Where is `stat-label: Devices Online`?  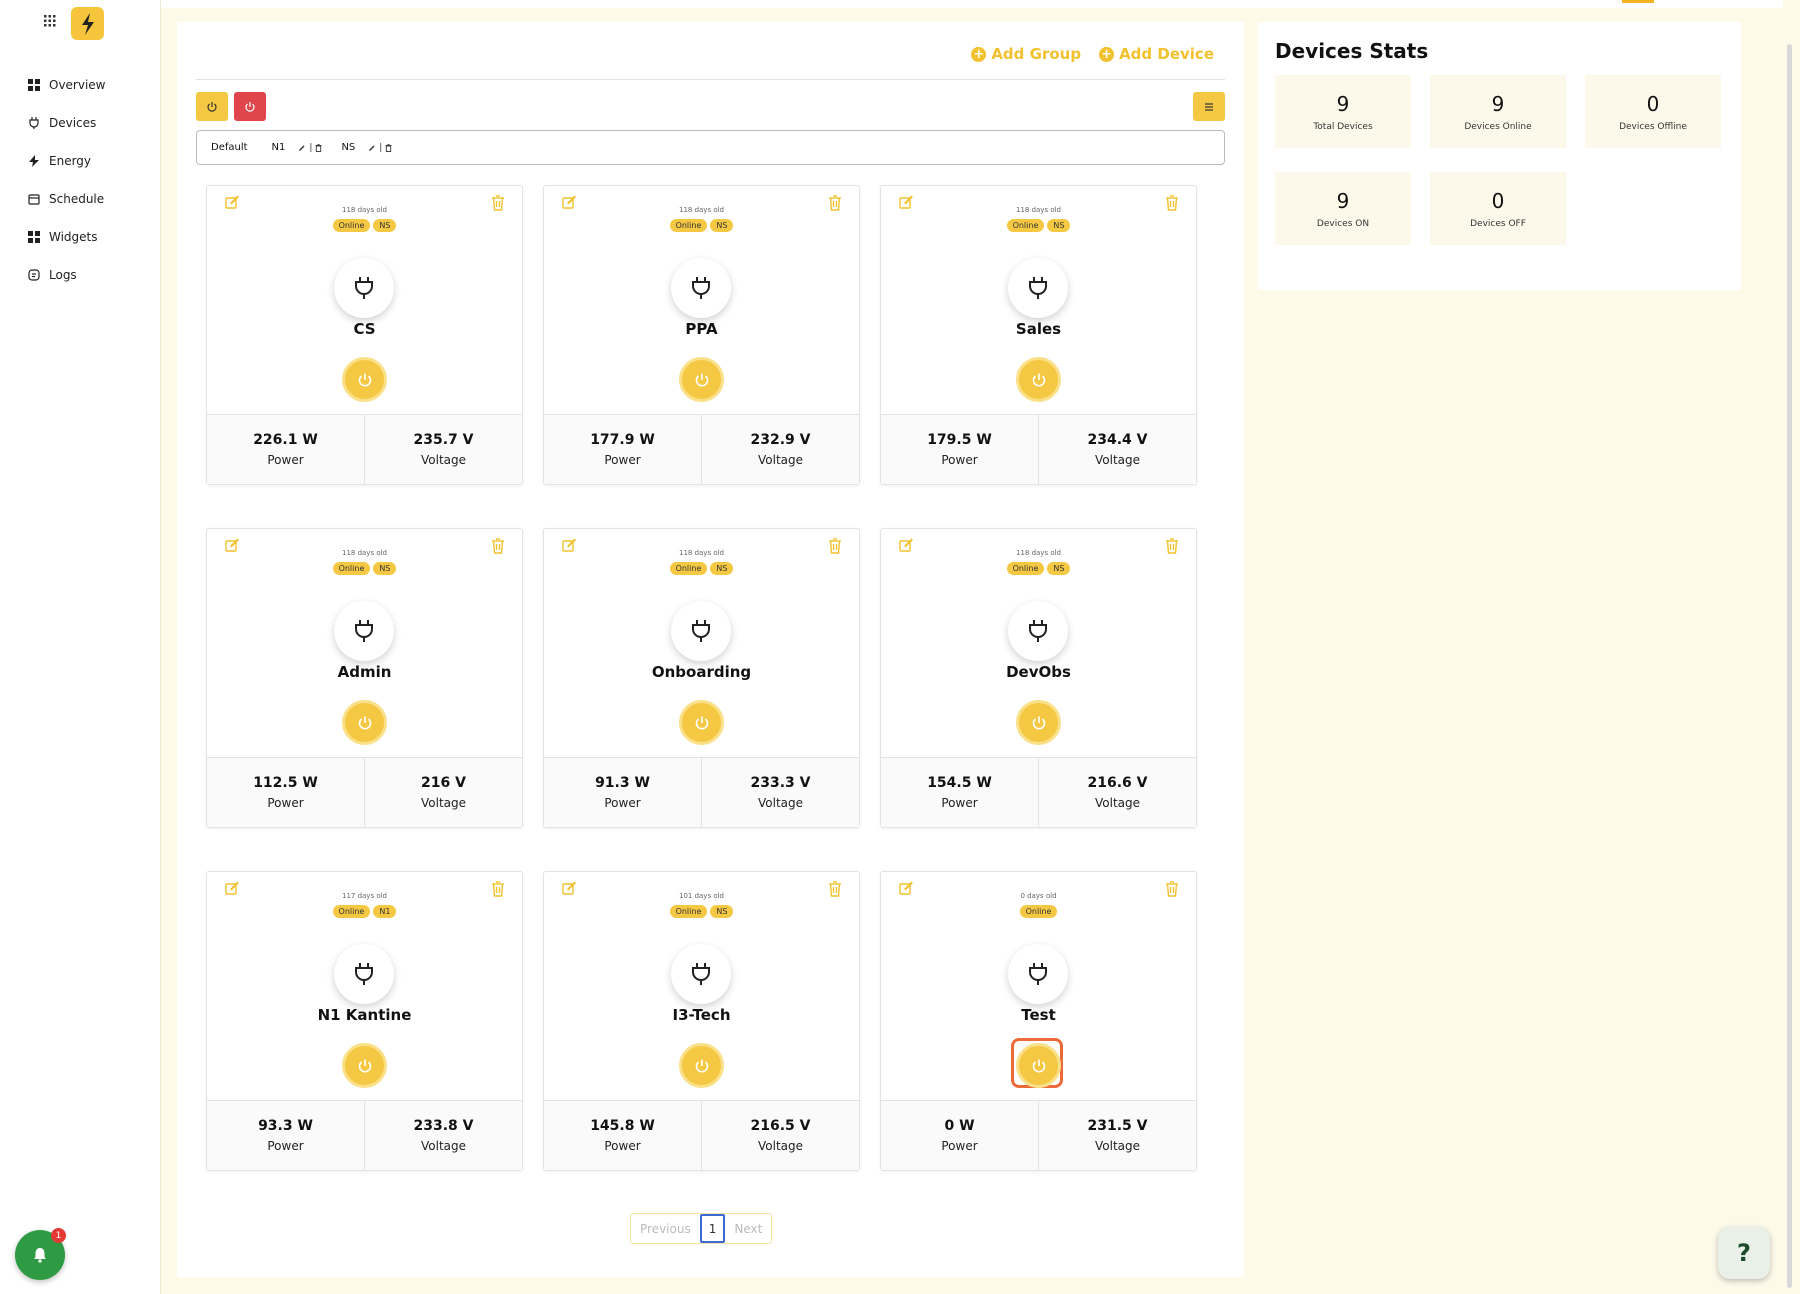
stat-label: Devices Online is located at coordinates (1498, 126).